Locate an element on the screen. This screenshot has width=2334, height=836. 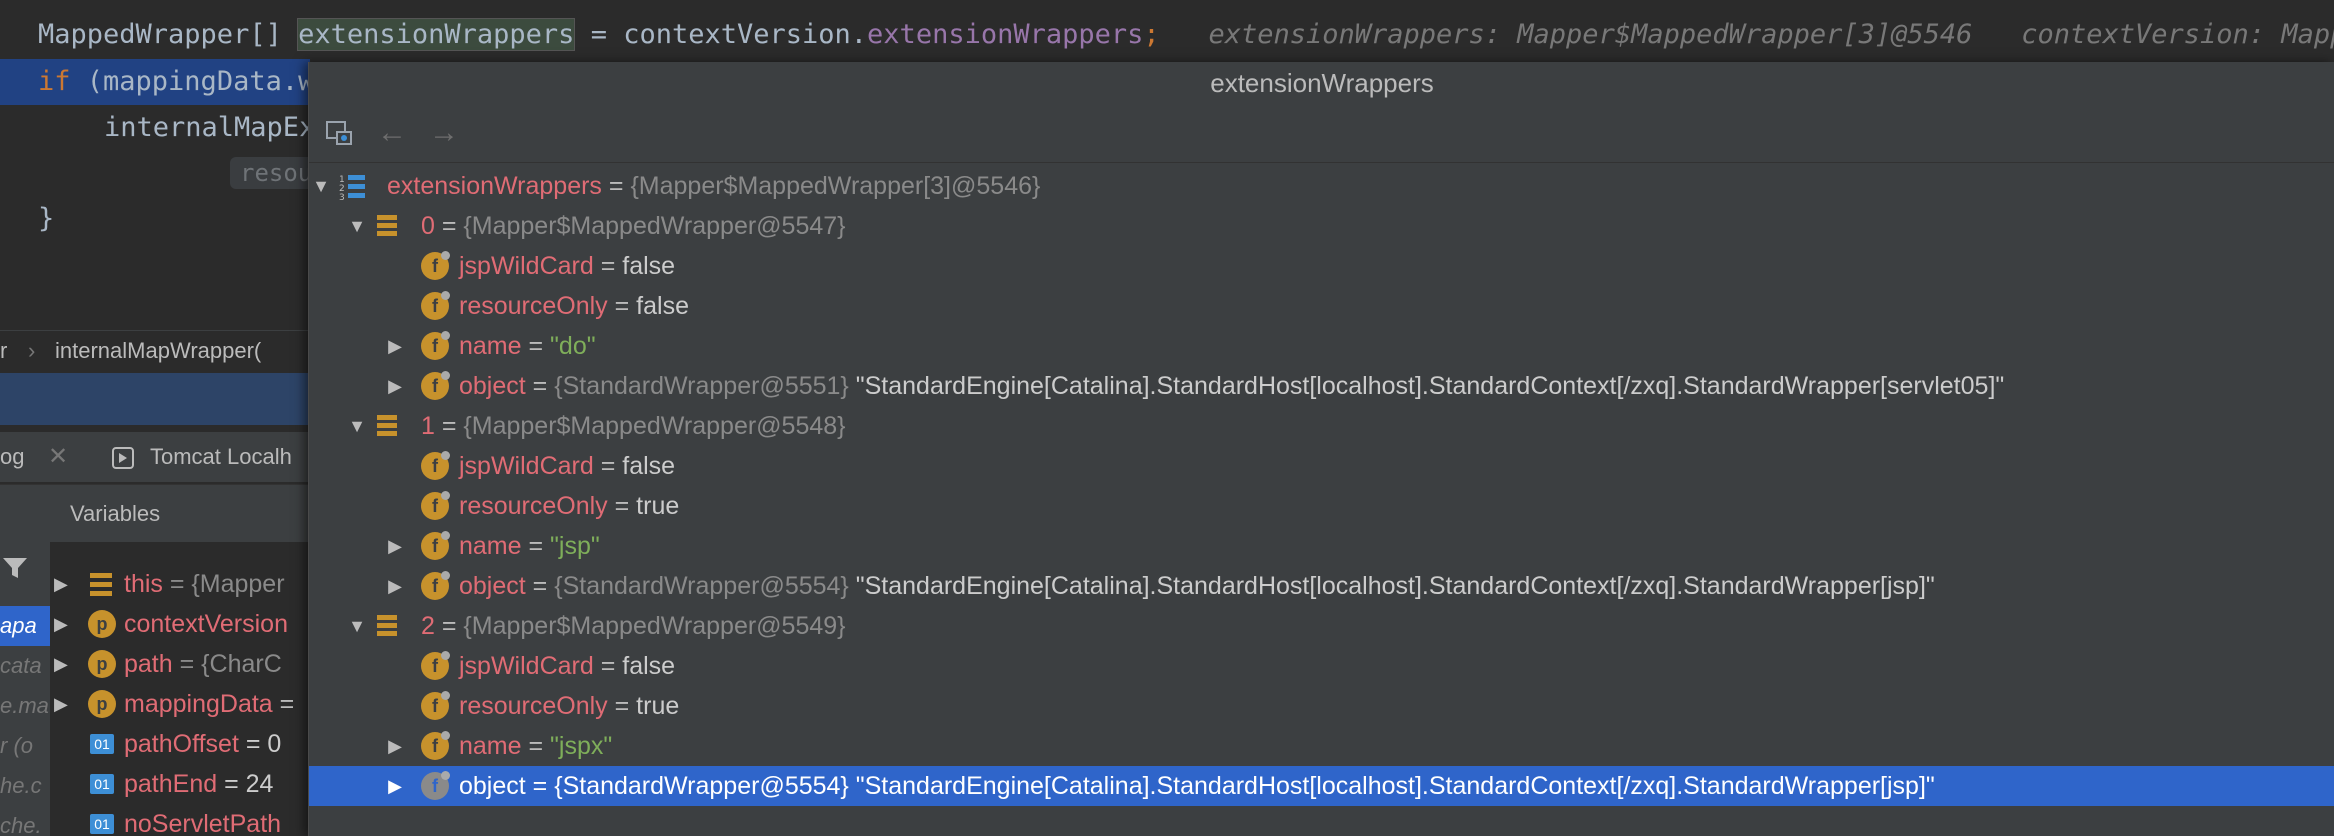
frame-item: che. is located at coordinates (21, 821).